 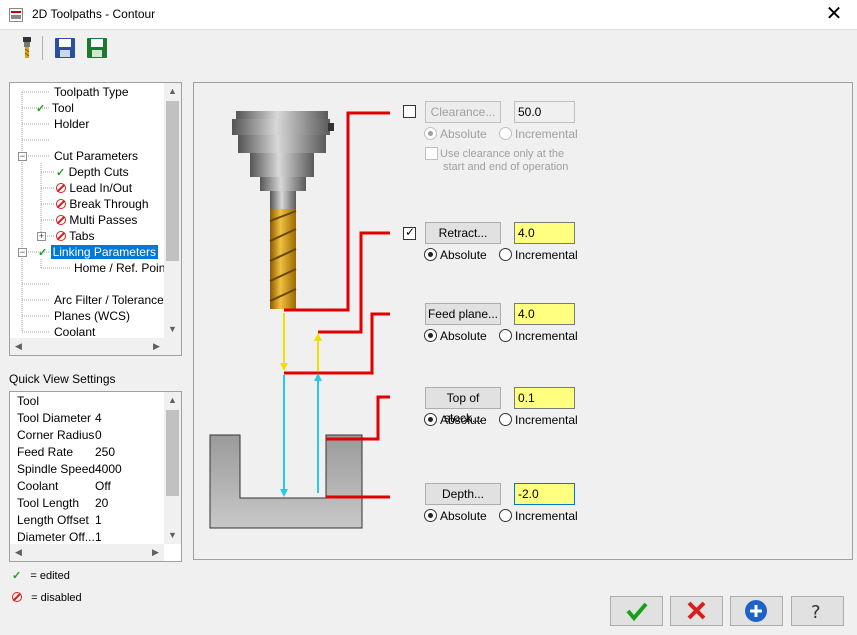 I want to click on app-icon, so click(x=16, y=15).